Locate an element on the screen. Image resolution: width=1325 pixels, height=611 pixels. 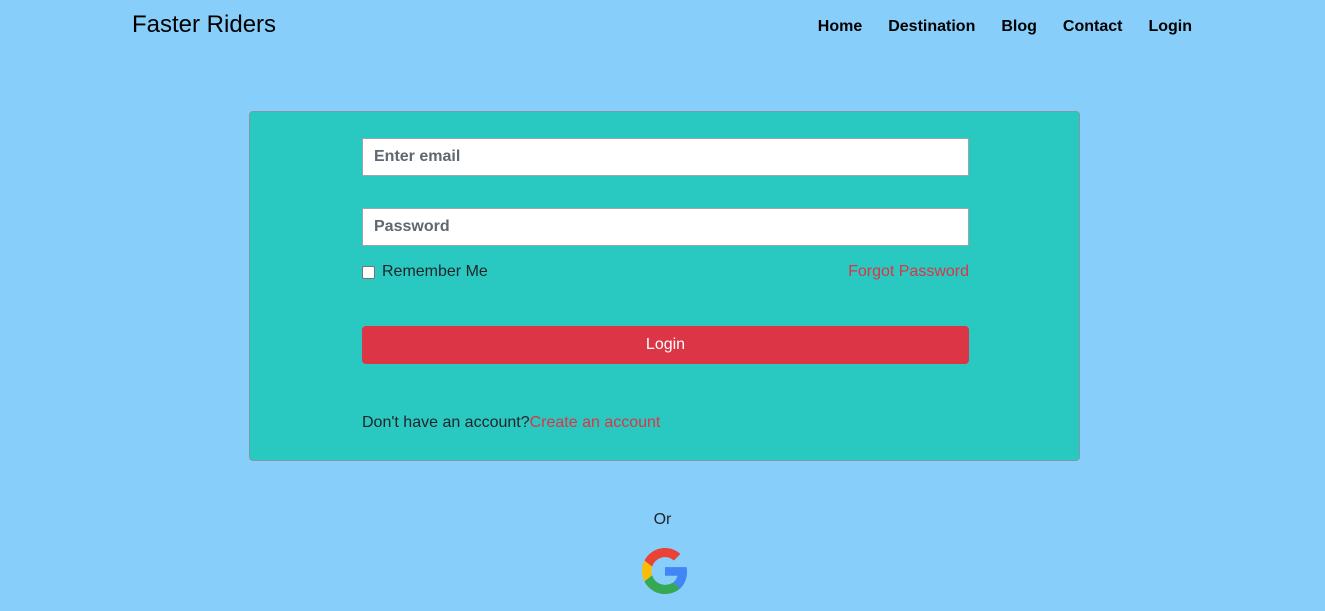
nav-link-login: Login is located at coordinates (1170, 27).